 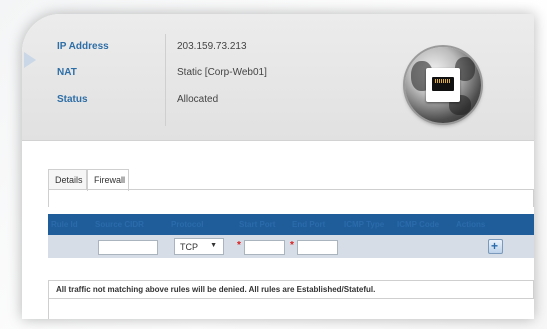 What do you see at coordinates (471, 224) in the screenshot?
I see `column-header-actions: Actions` at bounding box center [471, 224].